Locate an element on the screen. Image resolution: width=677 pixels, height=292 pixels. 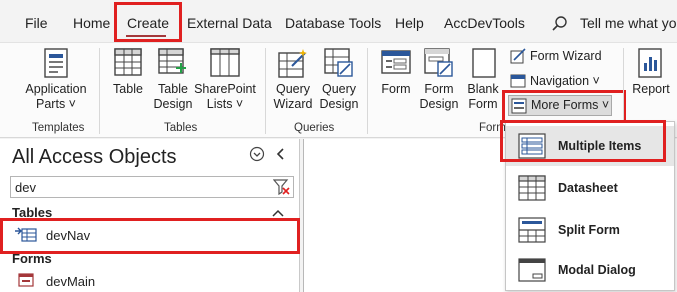
form-design-label-2: Design is located at coordinates (439, 104).